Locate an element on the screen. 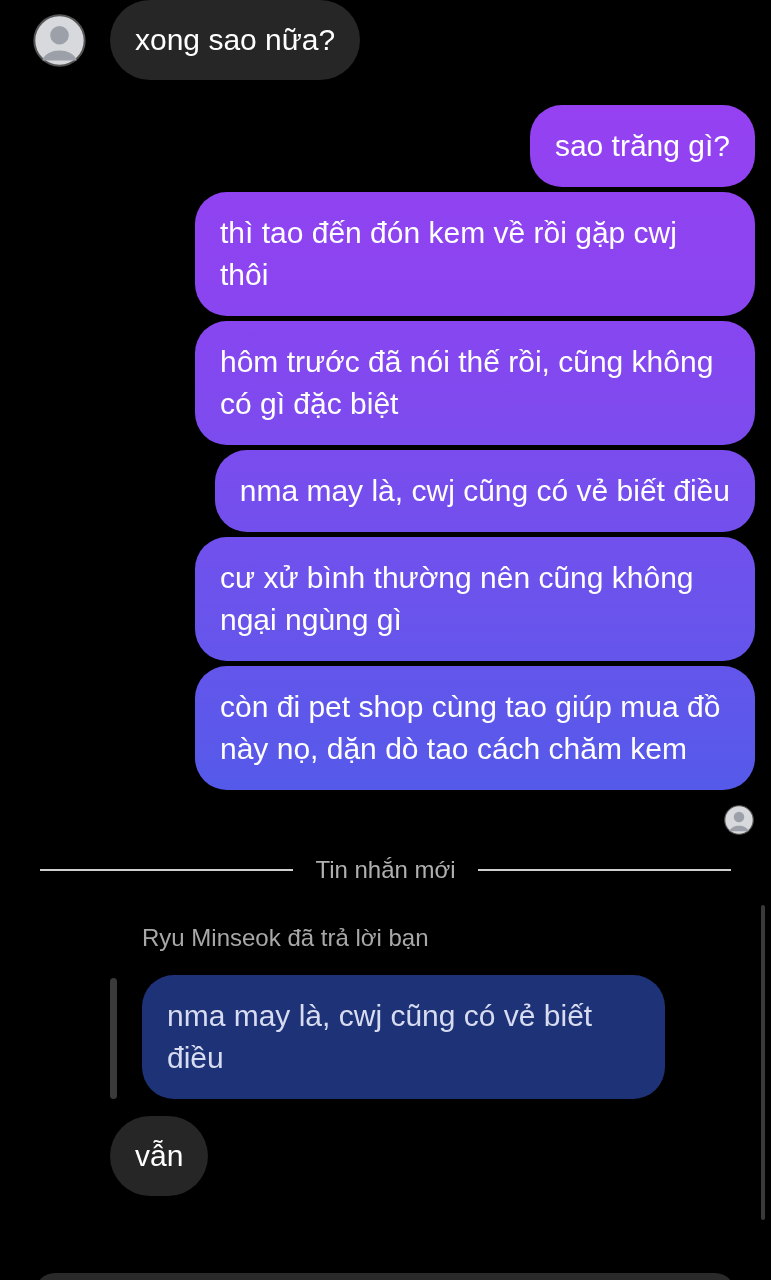 This screenshot has height=1280, width=771. seen-avatar-icon is located at coordinates (739, 820).